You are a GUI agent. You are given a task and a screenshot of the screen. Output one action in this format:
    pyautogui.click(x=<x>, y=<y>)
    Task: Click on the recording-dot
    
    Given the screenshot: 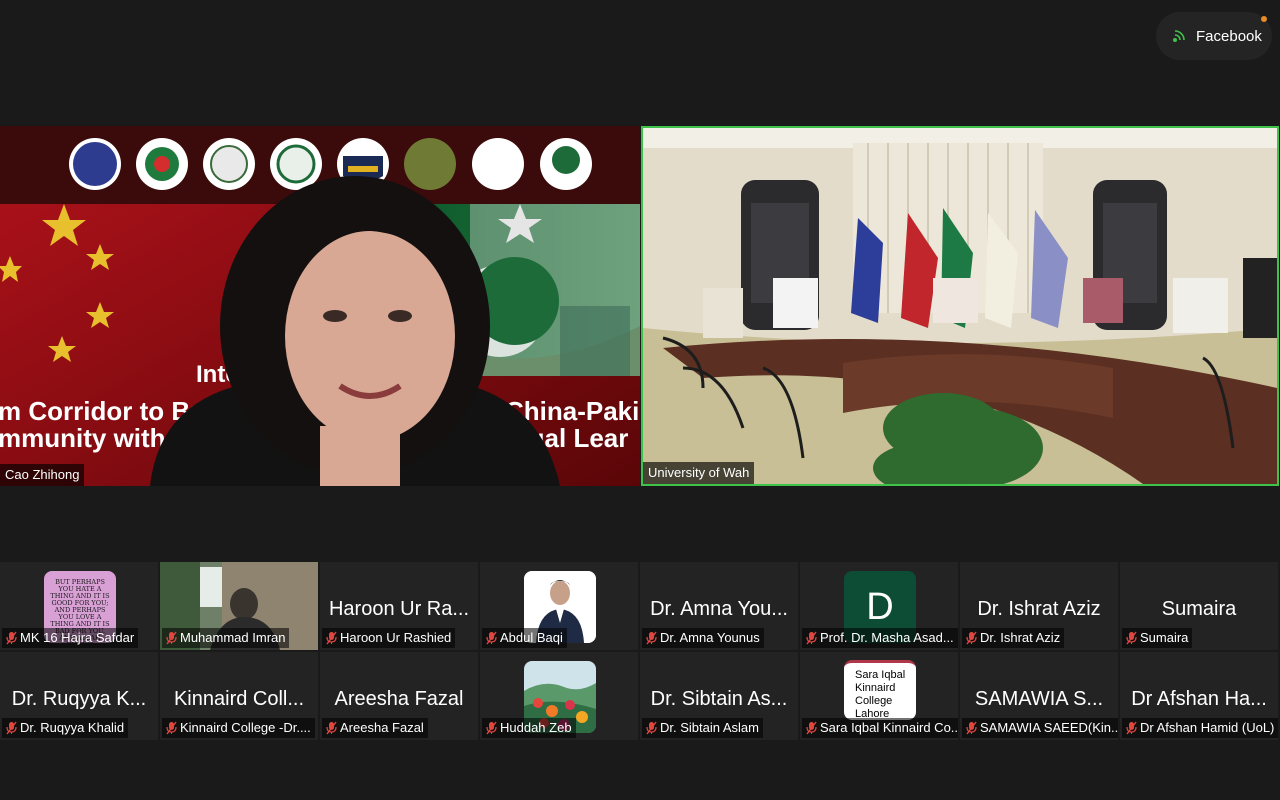 What is the action you would take?
    pyautogui.click(x=1264, y=19)
    